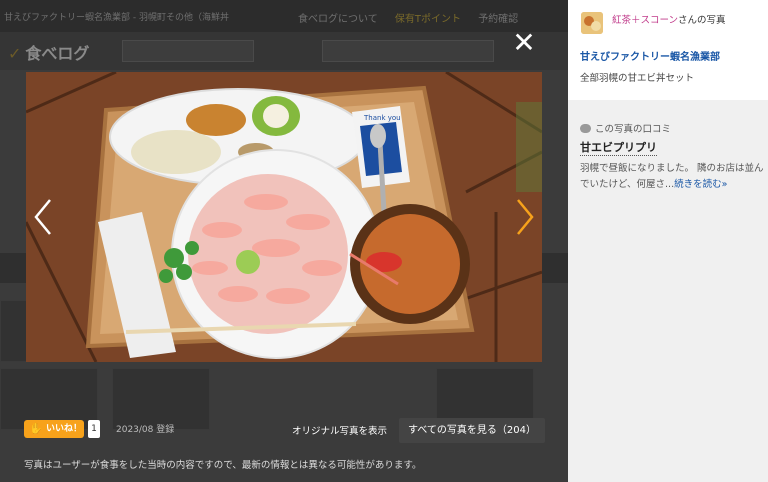  I want to click on shop-name-link: 甘えびファクトリー蝦名漁業部, so click(650, 55).